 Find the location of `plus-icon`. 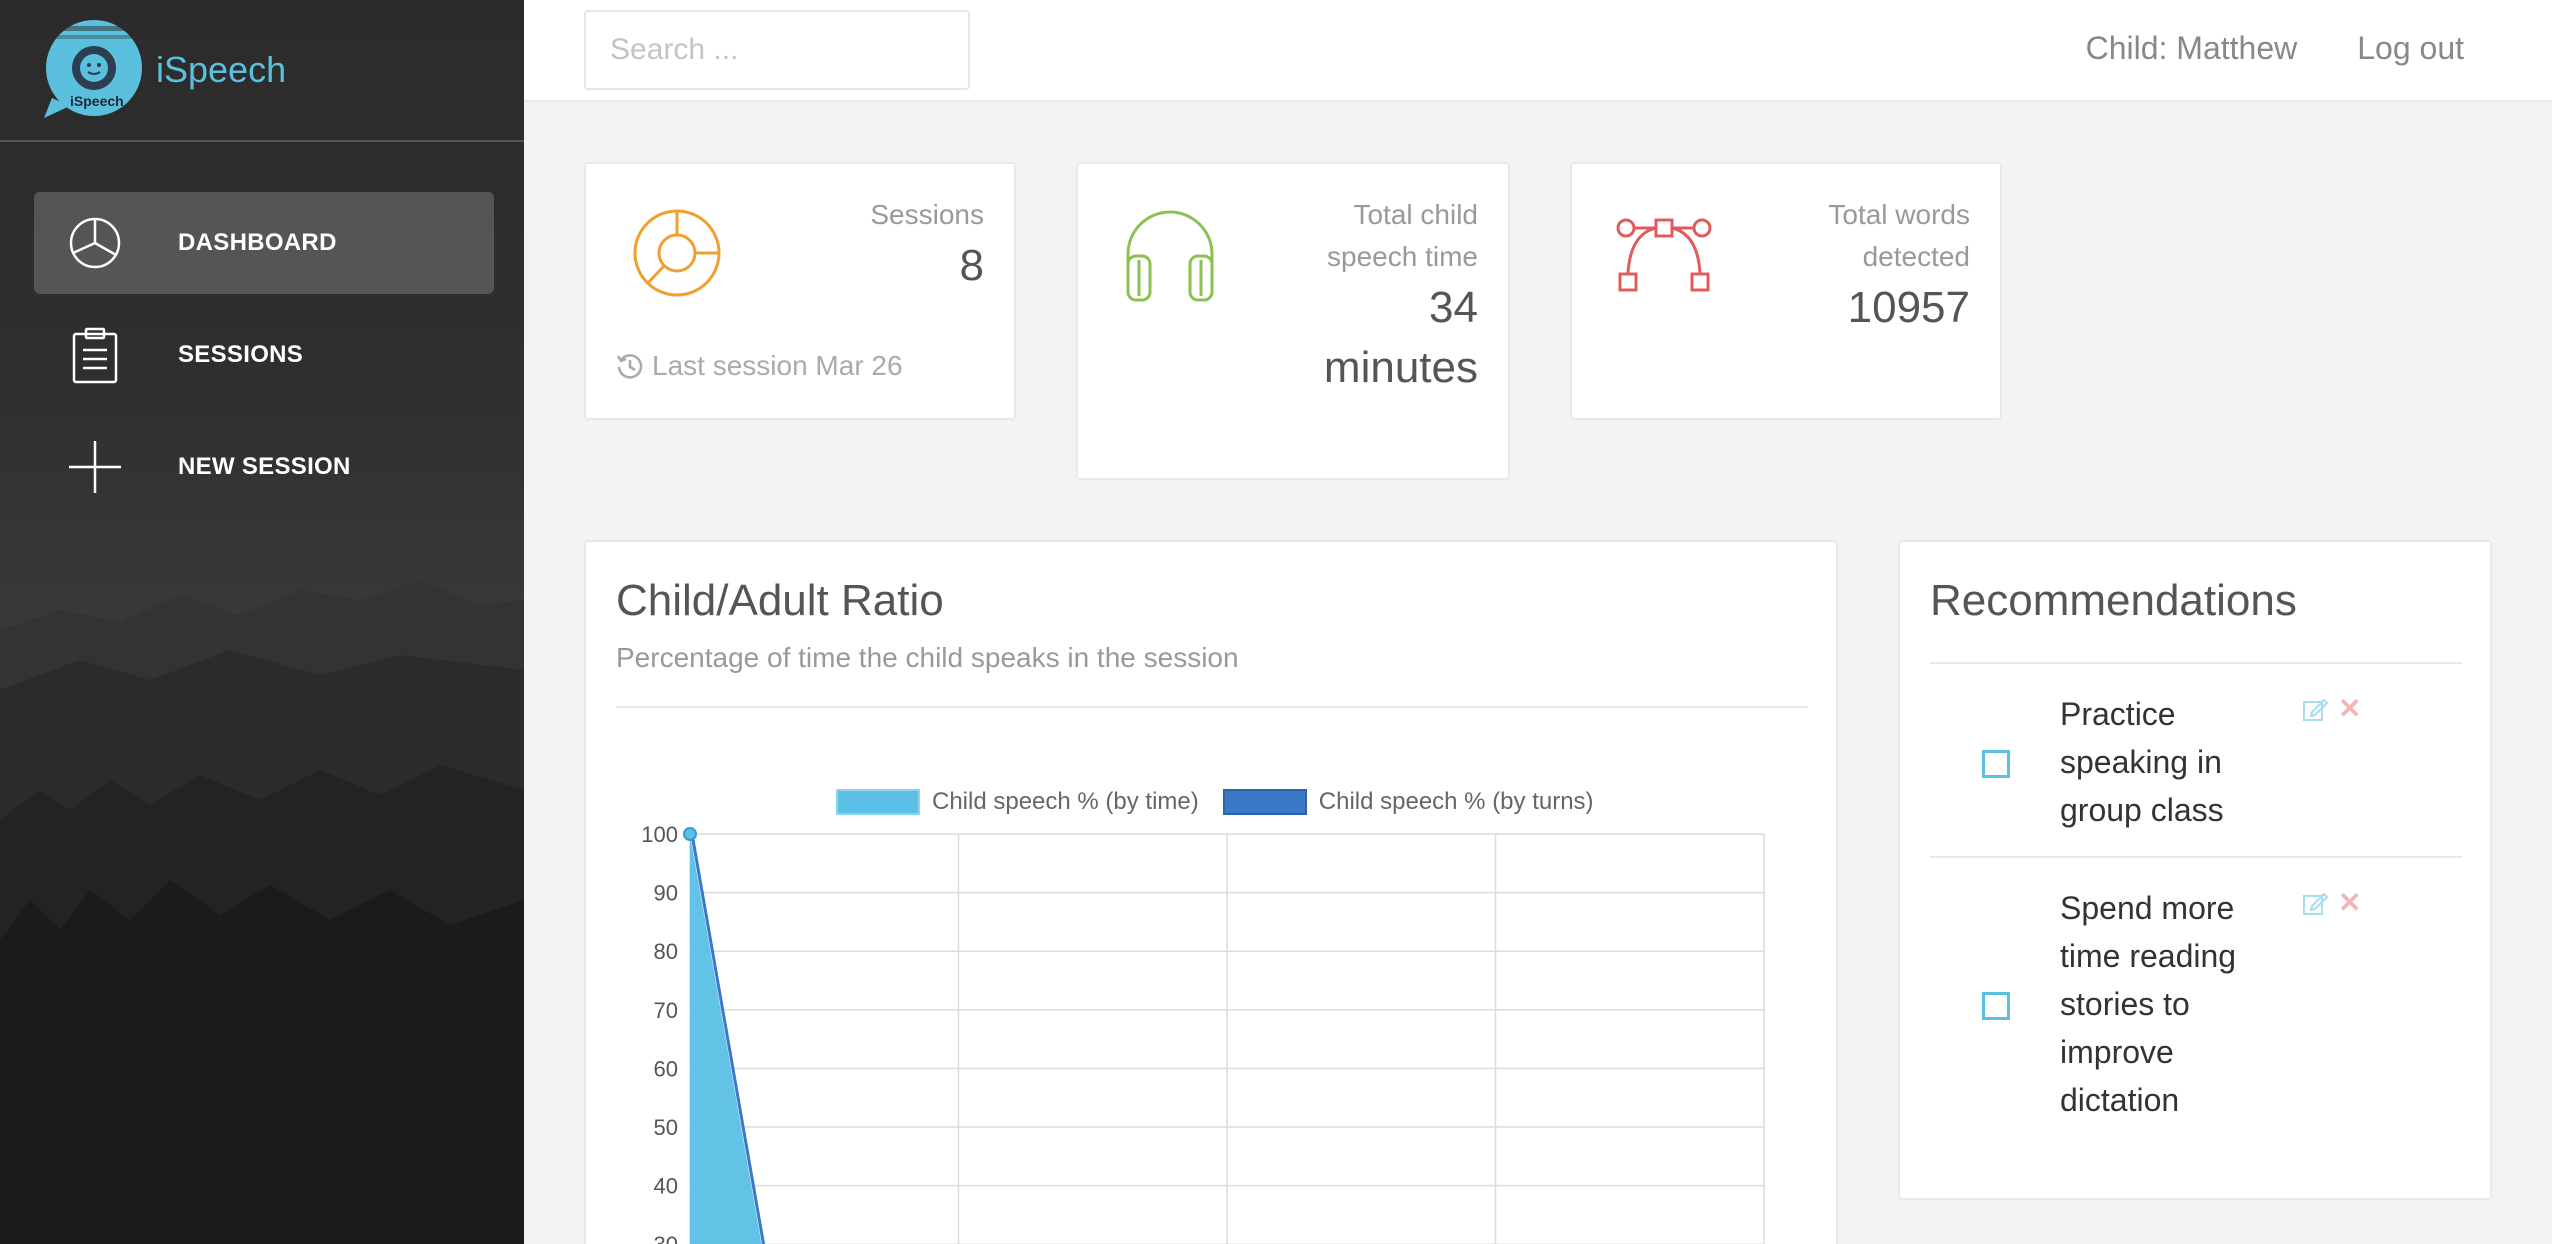

plus-icon is located at coordinates (95, 467).